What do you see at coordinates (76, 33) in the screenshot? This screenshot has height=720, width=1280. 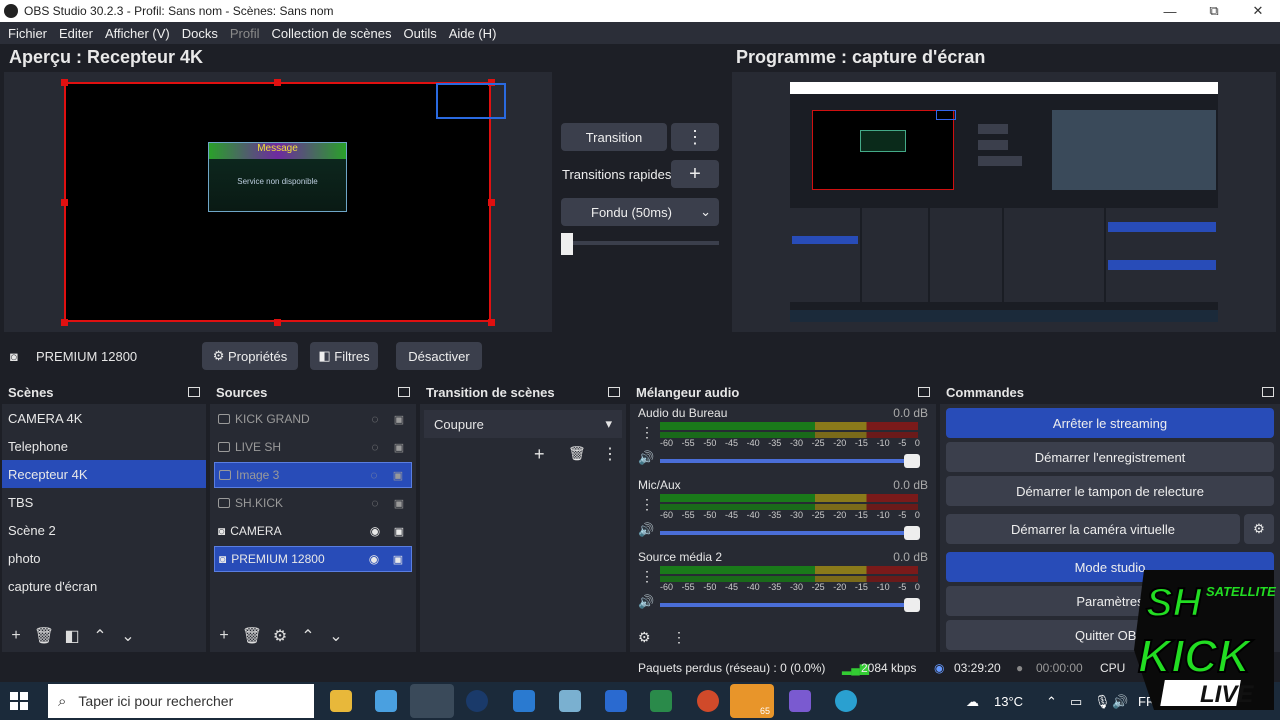 I see `menu-editer: Editer` at bounding box center [76, 33].